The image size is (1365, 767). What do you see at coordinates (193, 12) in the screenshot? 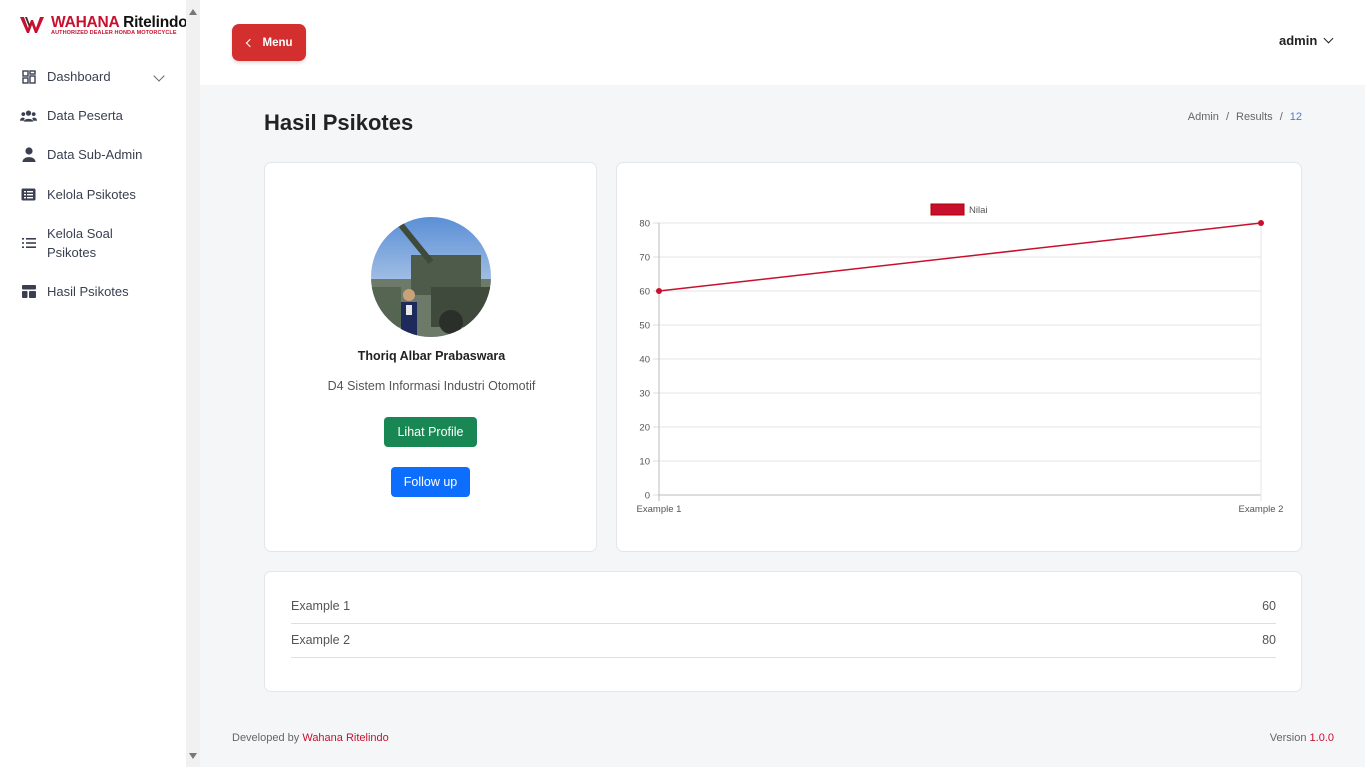
I see `scroll-up-arrow-icon` at bounding box center [193, 12].